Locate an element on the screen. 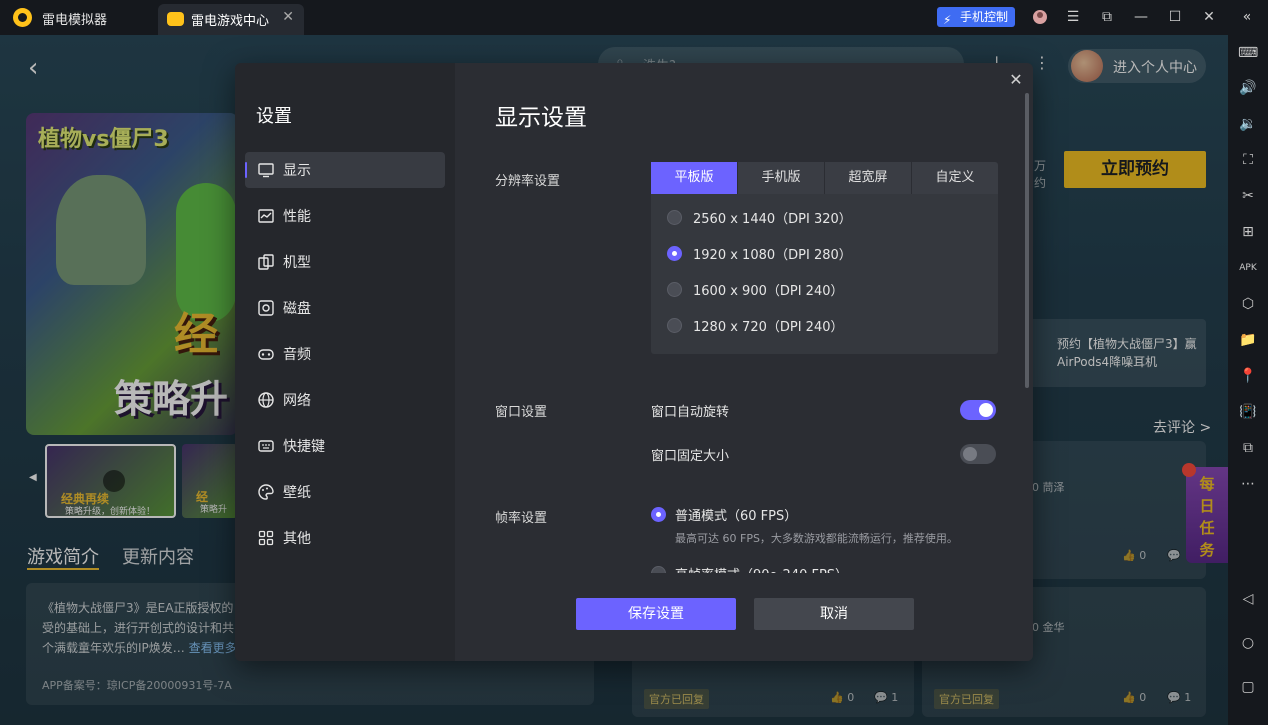 The height and width of the screenshot is (725, 1268). window-section-label: 窗口设置 is located at coordinates (521, 412).